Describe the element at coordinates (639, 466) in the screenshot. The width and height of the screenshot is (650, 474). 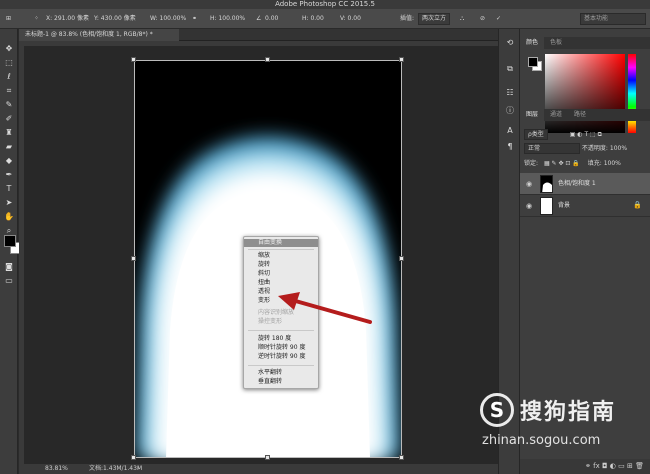
I see `delete-layer-icon: 🗑` at that location.